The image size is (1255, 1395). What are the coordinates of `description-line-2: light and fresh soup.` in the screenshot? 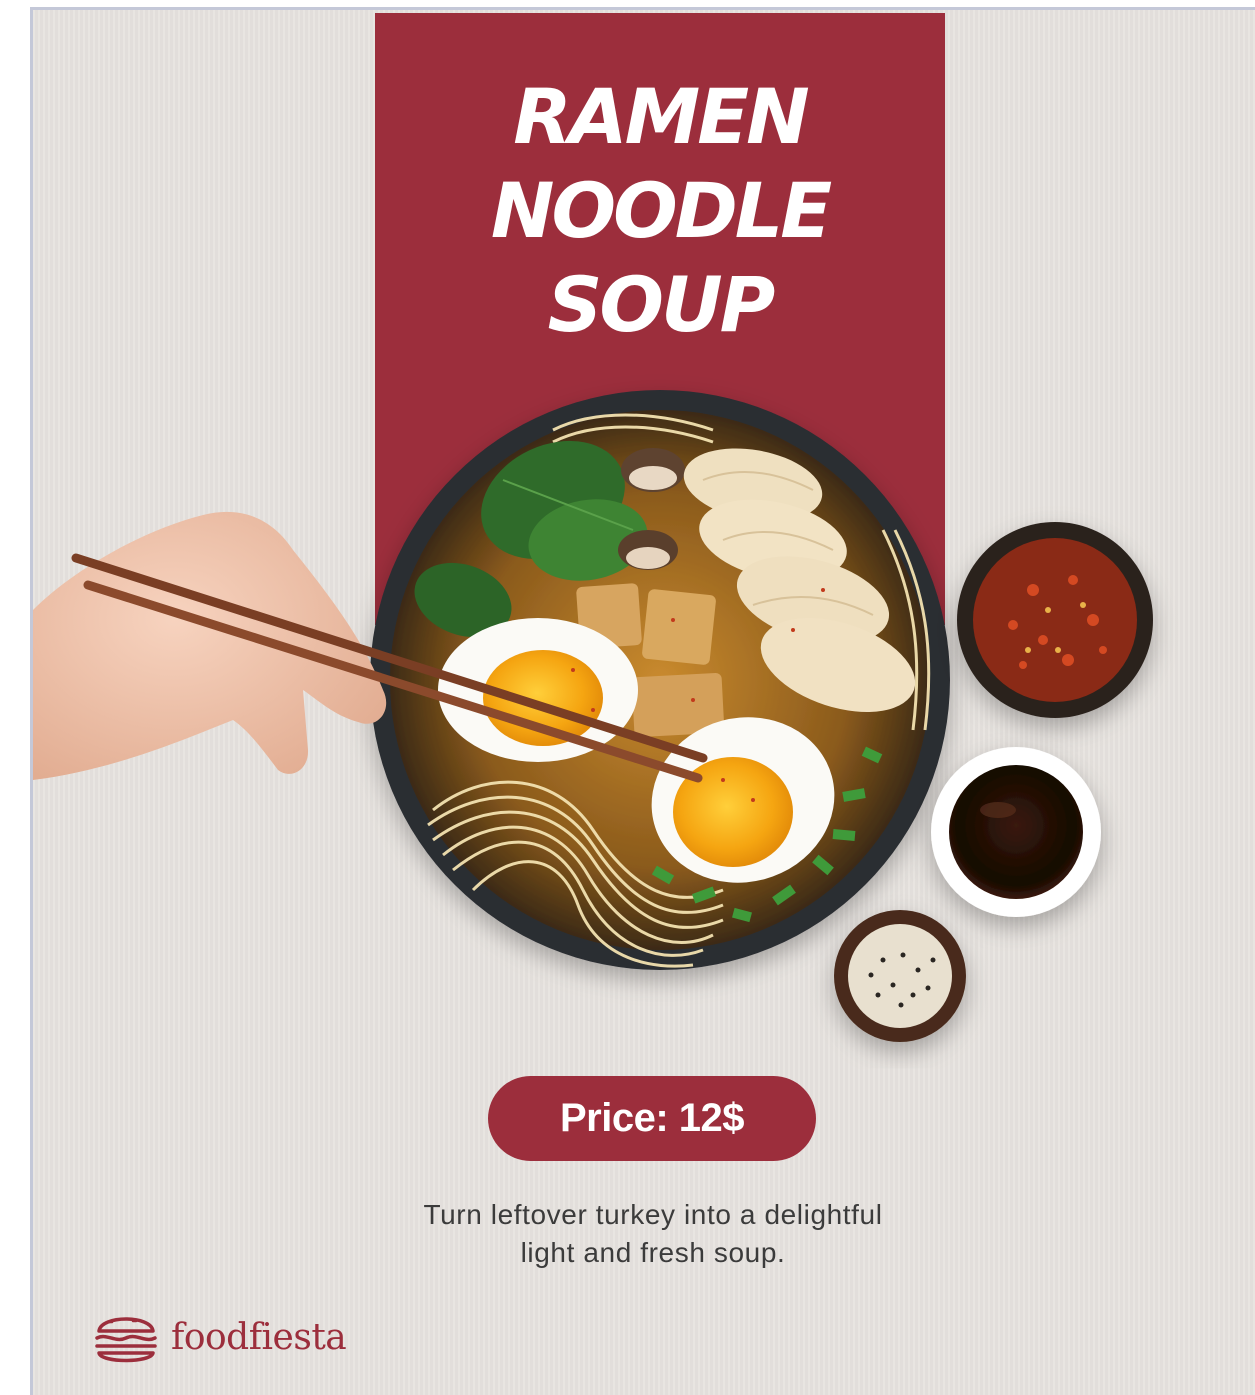 It's located at (653, 1252).